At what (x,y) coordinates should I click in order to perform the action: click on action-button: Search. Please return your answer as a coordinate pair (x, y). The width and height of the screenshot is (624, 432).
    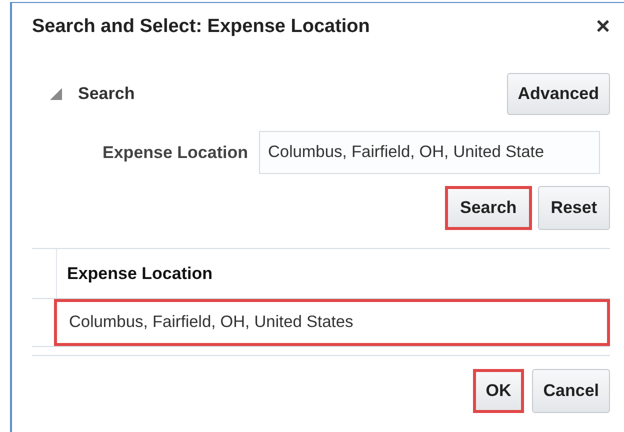
    Looking at the image, I should click on (488, 208).